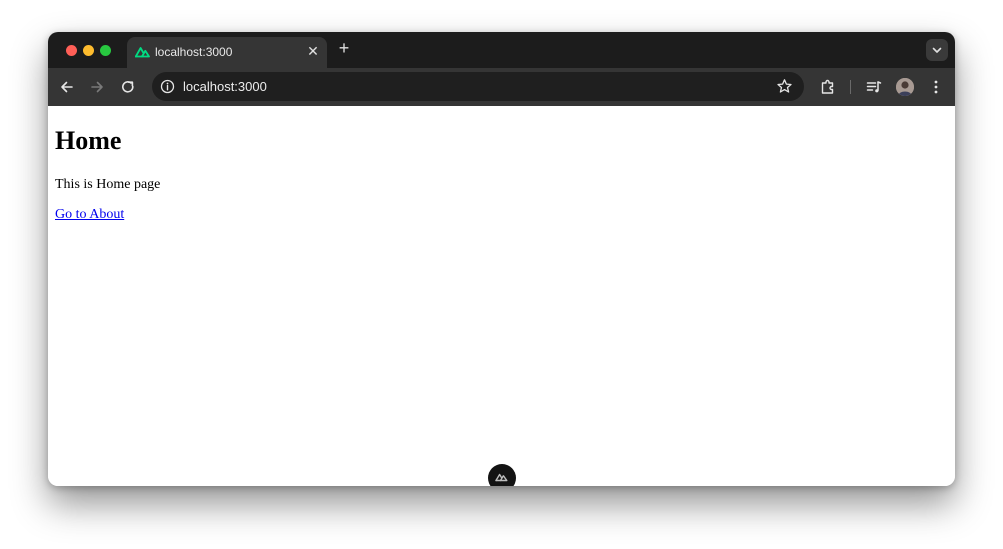 The image size is (1003, 549). I want to click on forward-arrow-icon, so click(97, 87).